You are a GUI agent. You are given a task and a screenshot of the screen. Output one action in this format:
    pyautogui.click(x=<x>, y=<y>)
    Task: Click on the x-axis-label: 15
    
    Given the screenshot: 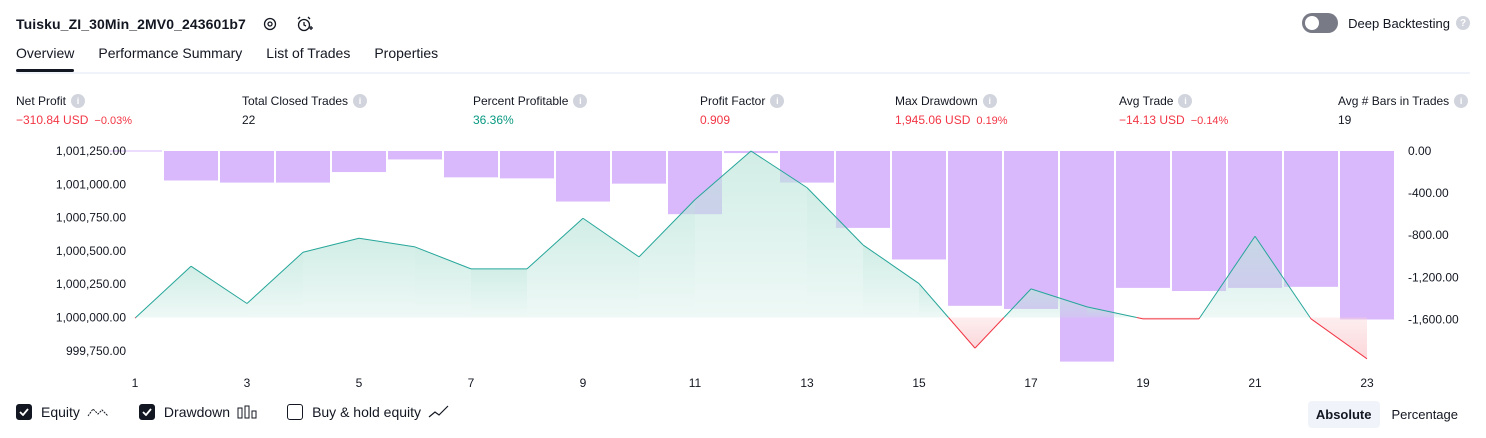 What is the action you would take?
    pyautogui.click(x=919, y=383)
    